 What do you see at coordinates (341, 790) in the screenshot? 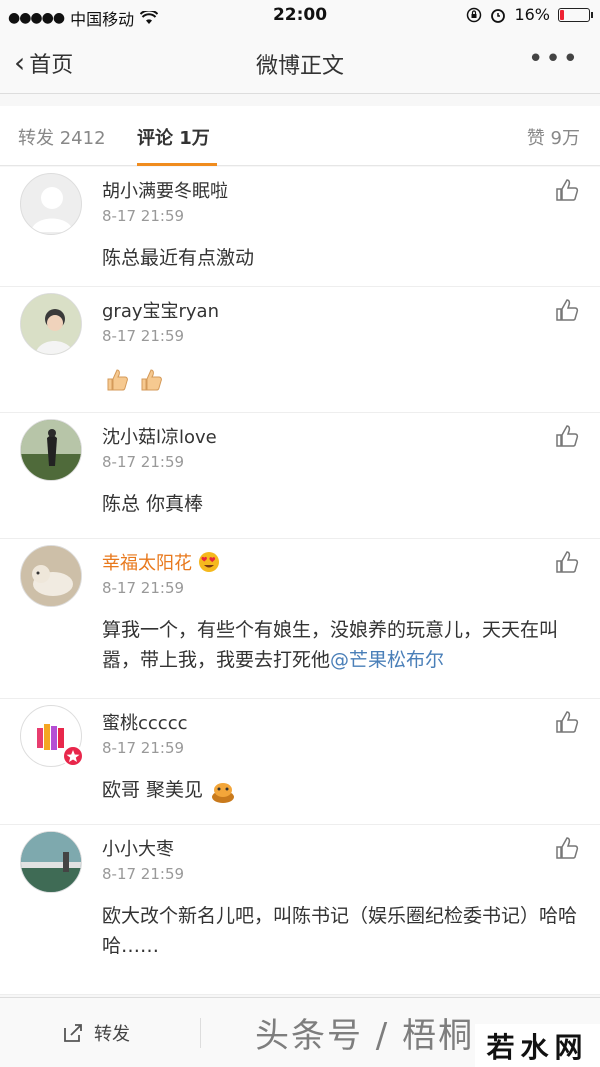
I see `comment-text: 欧哥 聚美见` at bounding box center [341, 790].